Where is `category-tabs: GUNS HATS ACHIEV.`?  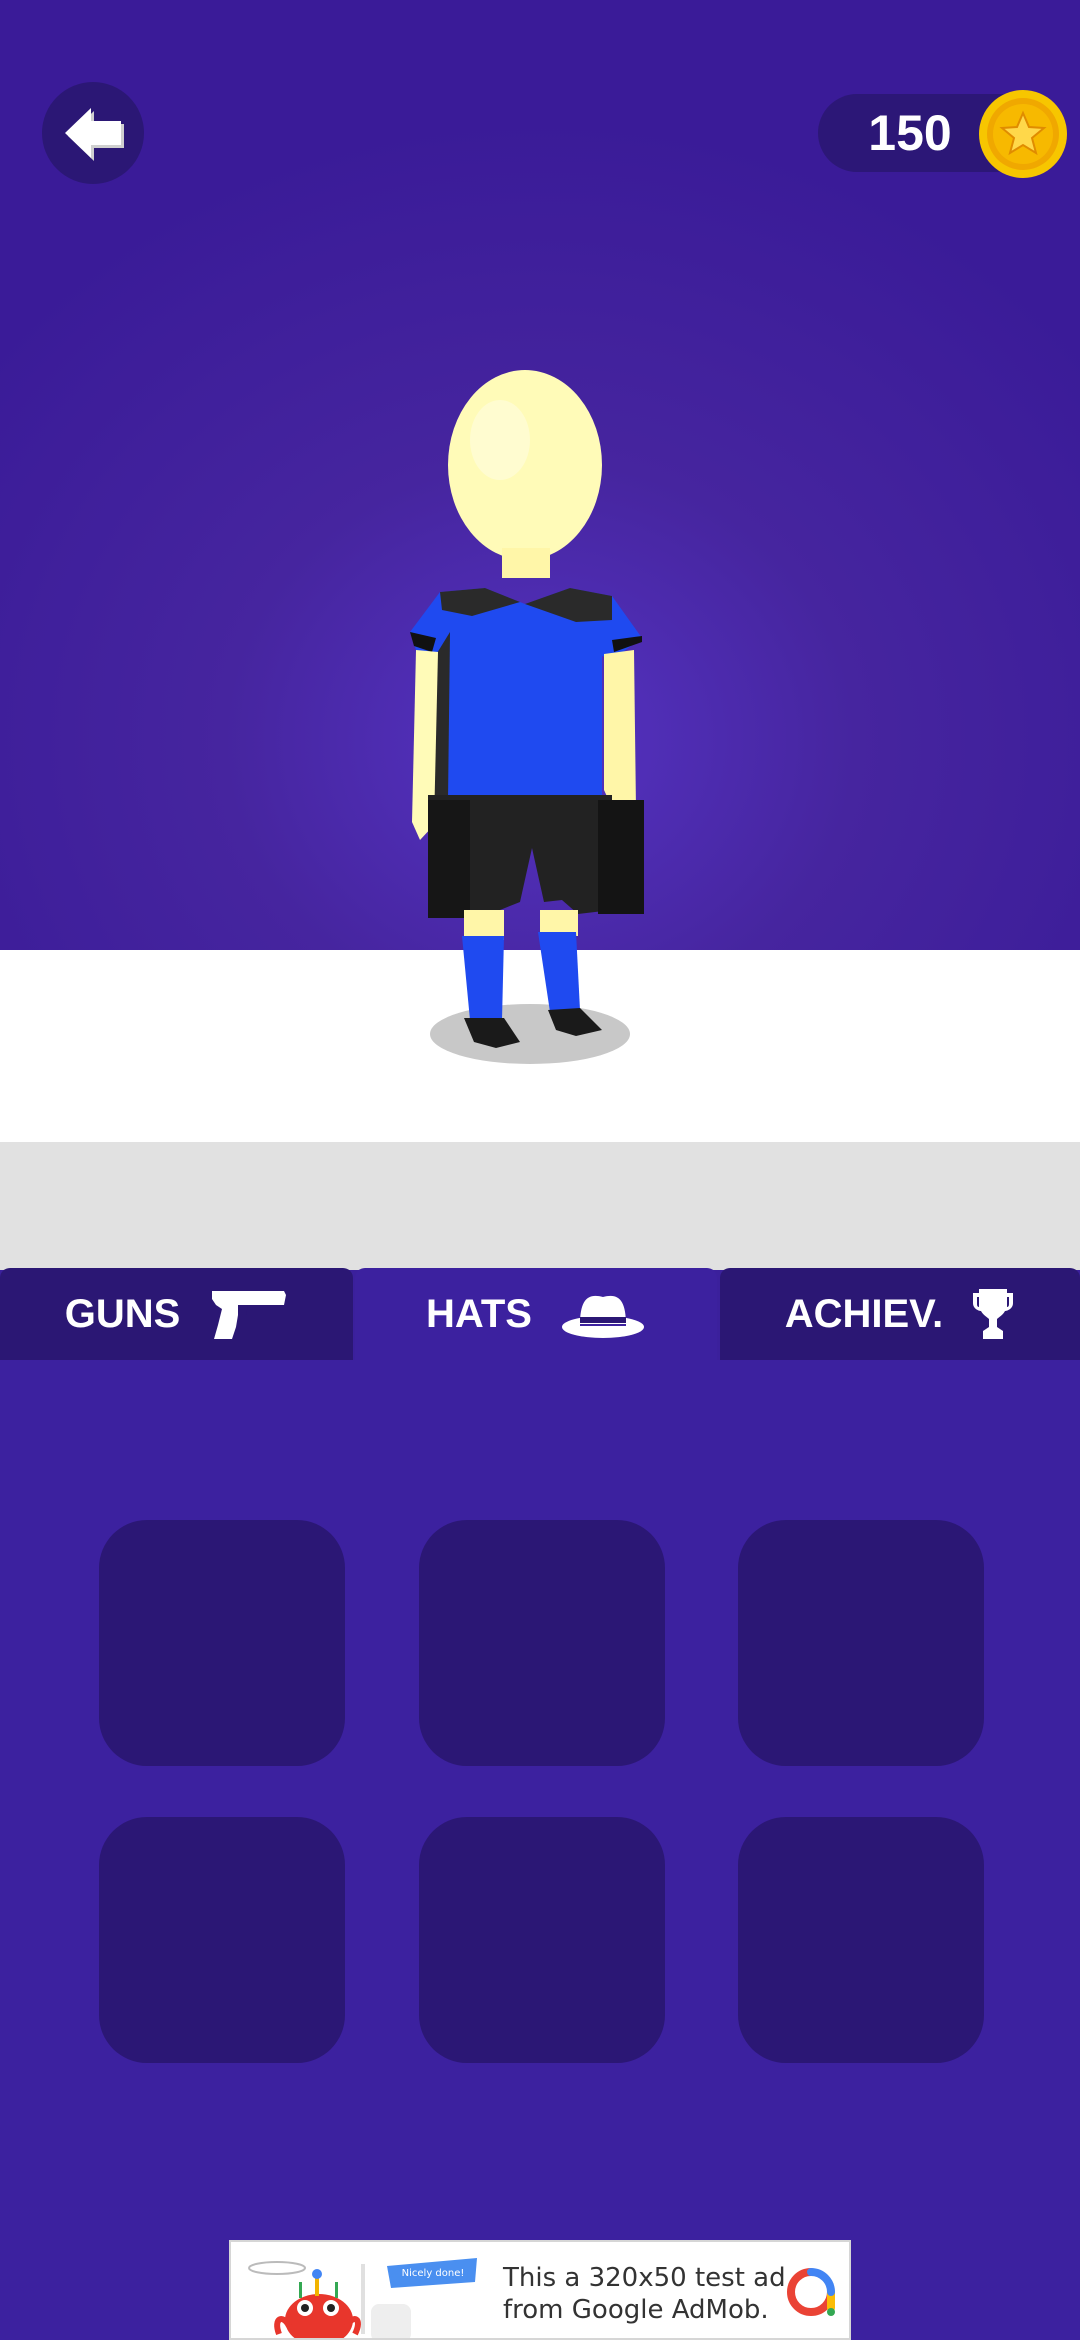 category-tabs: GUNS HATS ACHIEV. is located at coordinates (540, 1314).